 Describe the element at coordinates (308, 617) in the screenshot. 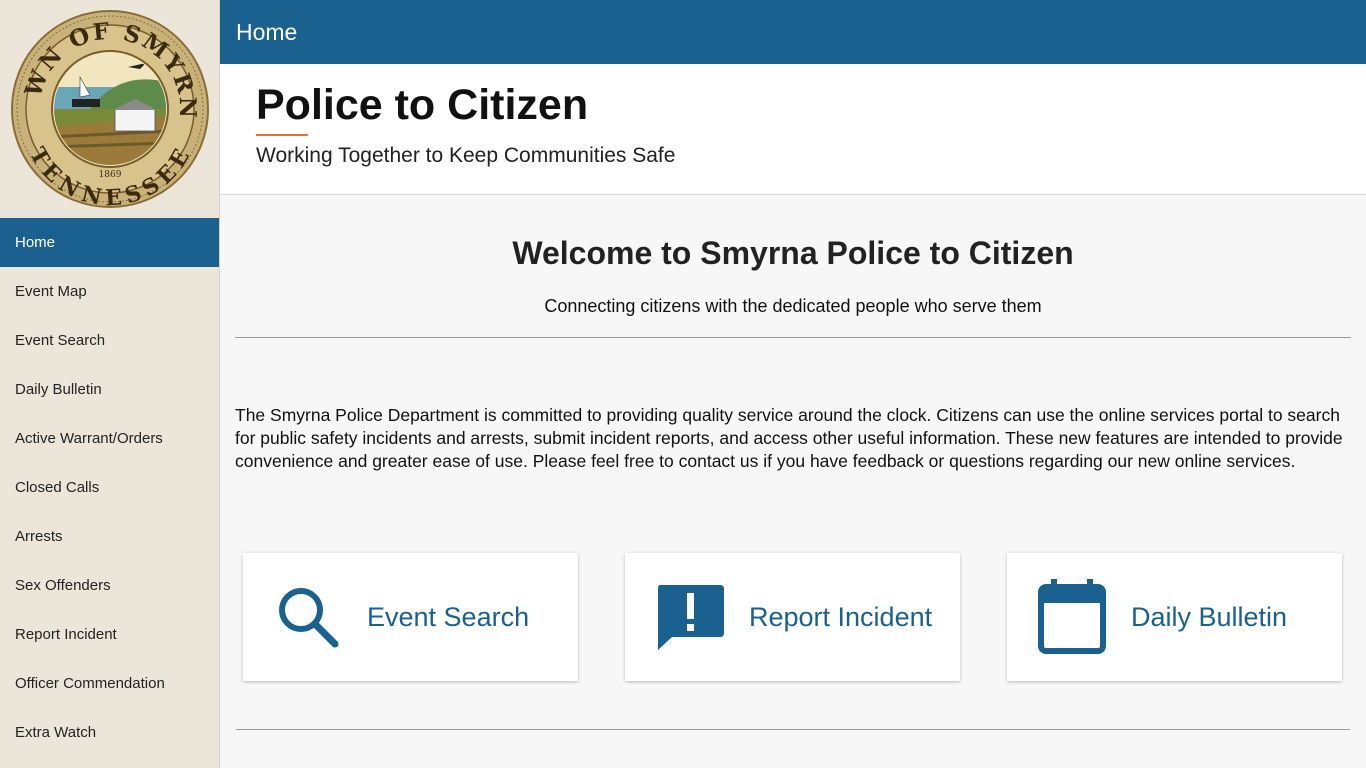

I see `search-icon` at that location.